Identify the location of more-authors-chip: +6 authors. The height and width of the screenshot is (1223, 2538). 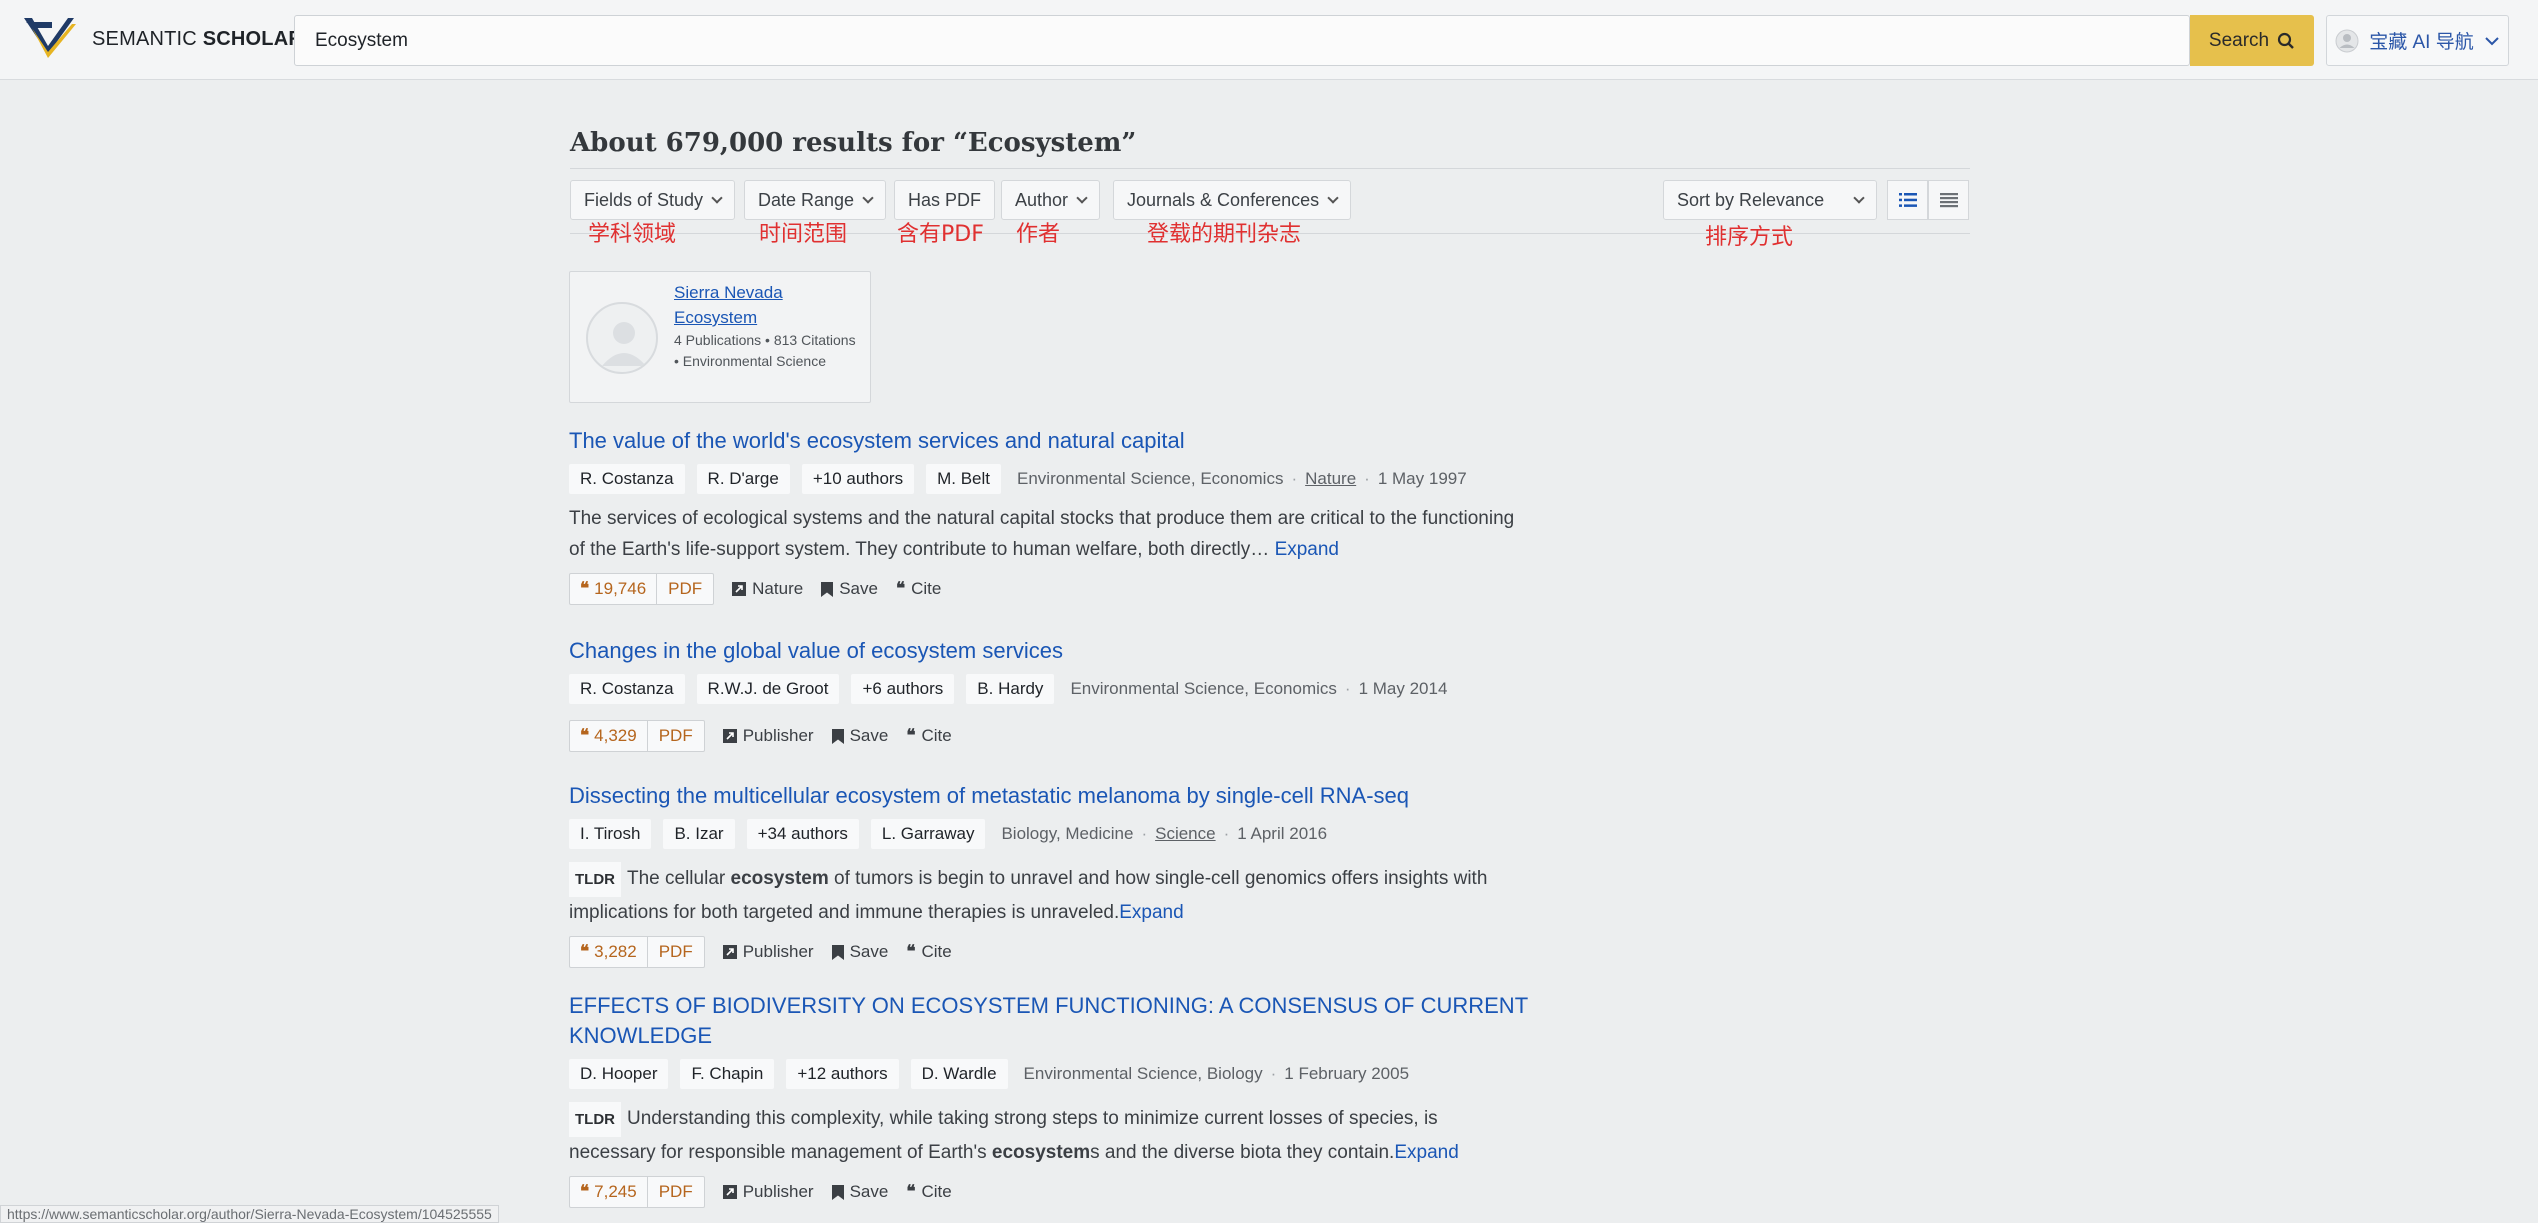
(903, 689).